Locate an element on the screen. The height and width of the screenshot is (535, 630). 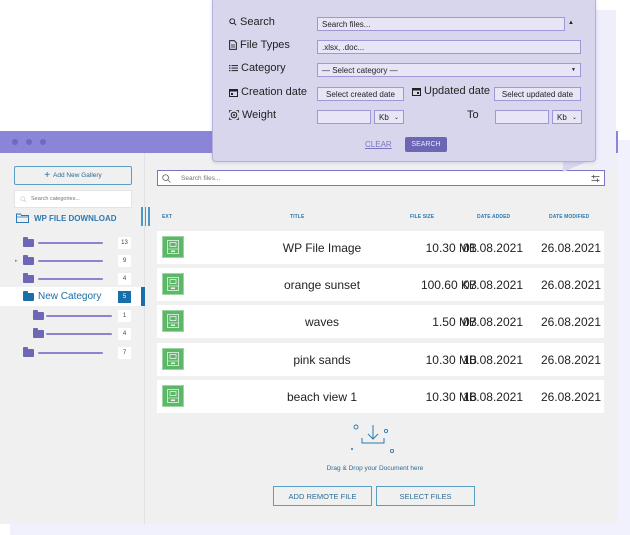
category-select: — Select category — ▼ is located at coordinates (449, 70).